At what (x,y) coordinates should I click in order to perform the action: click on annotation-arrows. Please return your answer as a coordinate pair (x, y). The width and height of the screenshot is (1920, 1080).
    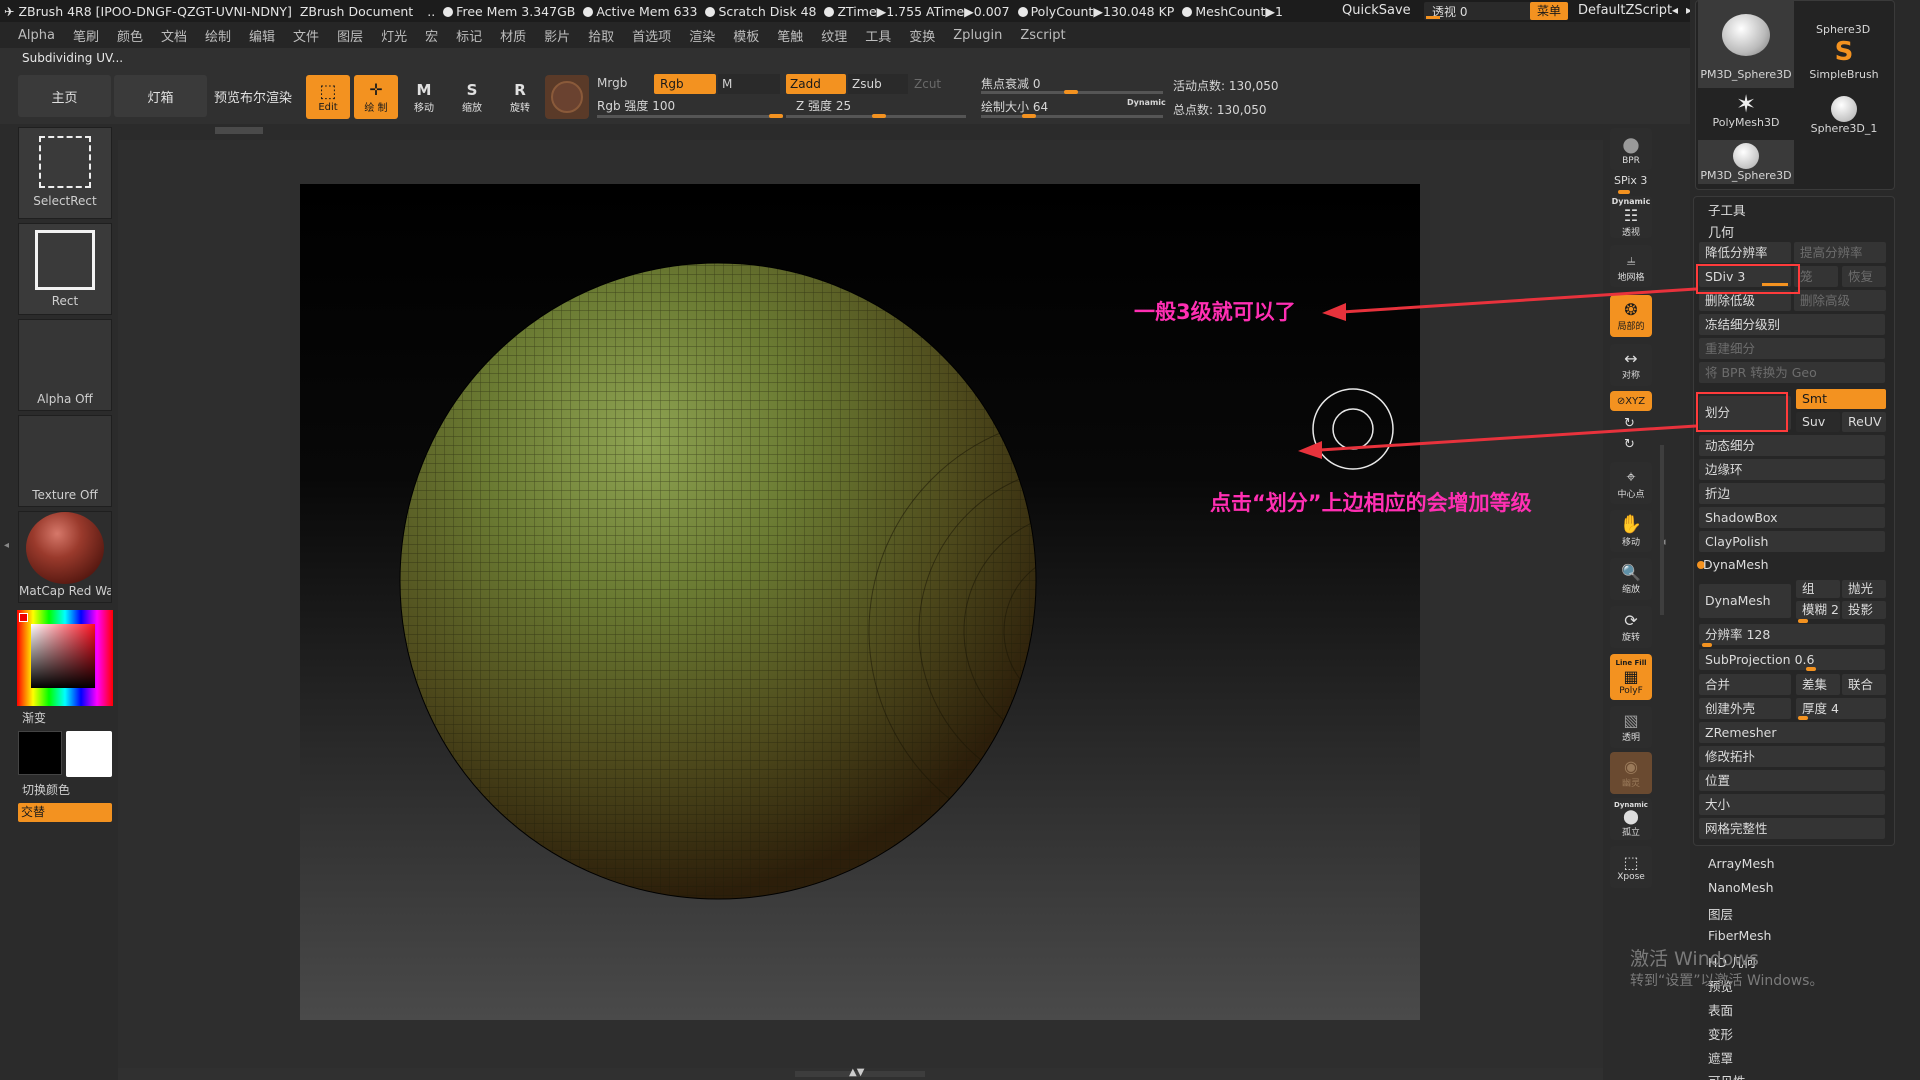
    Looking at the image, I should click on (1497, 373).